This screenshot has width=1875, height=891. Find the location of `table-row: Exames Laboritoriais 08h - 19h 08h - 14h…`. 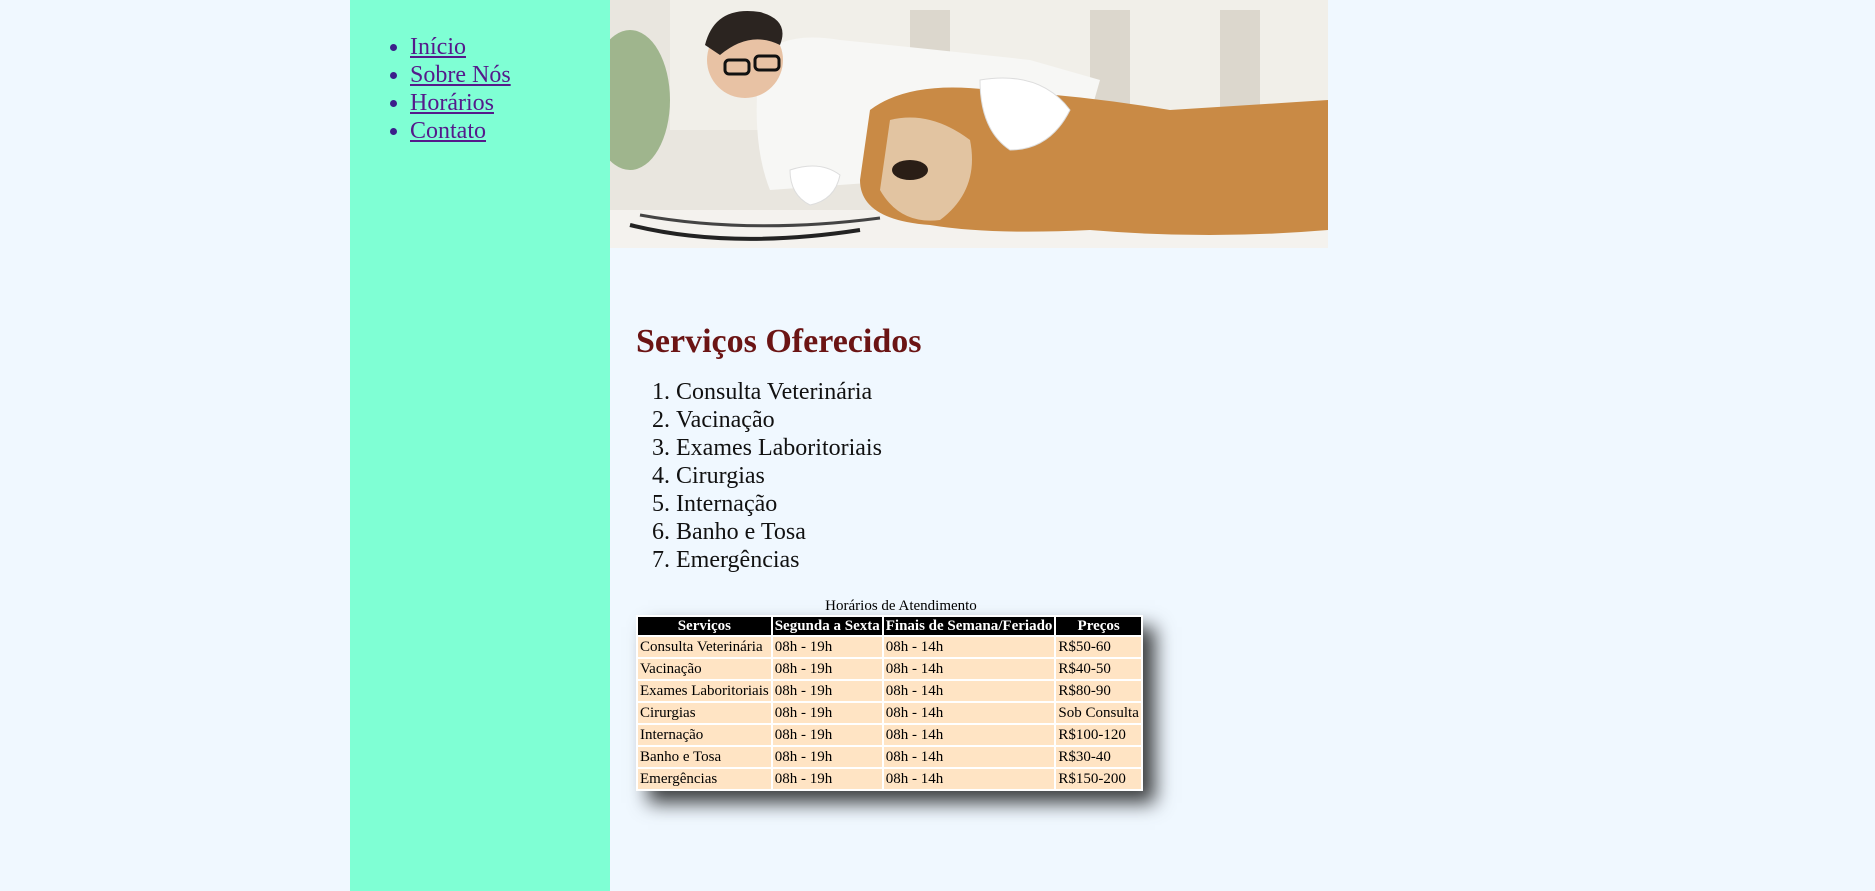

table-row: Exames Laboritoriais 08h - 19h 08h - 14h… is located at coordinates (889, 691).